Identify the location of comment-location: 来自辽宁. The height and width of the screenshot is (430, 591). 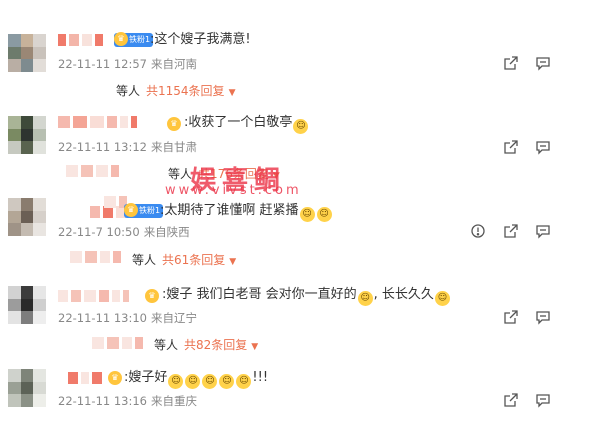
(174, 318).